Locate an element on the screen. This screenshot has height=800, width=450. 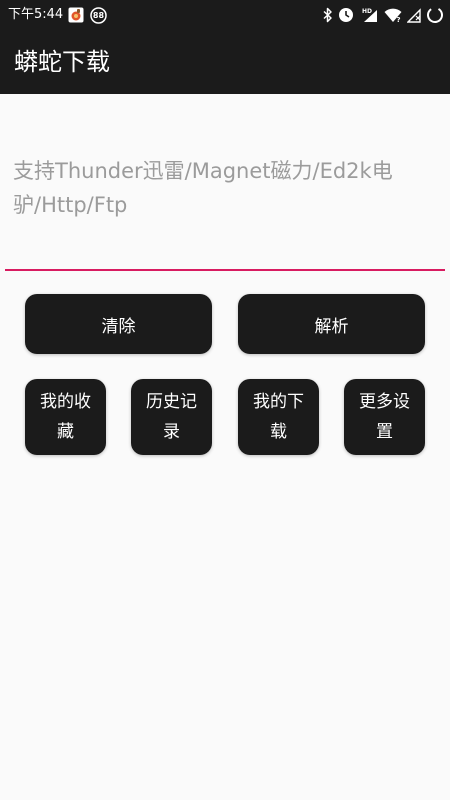
favorites-button: 我的收藏 is located at coordinates (65, 417).